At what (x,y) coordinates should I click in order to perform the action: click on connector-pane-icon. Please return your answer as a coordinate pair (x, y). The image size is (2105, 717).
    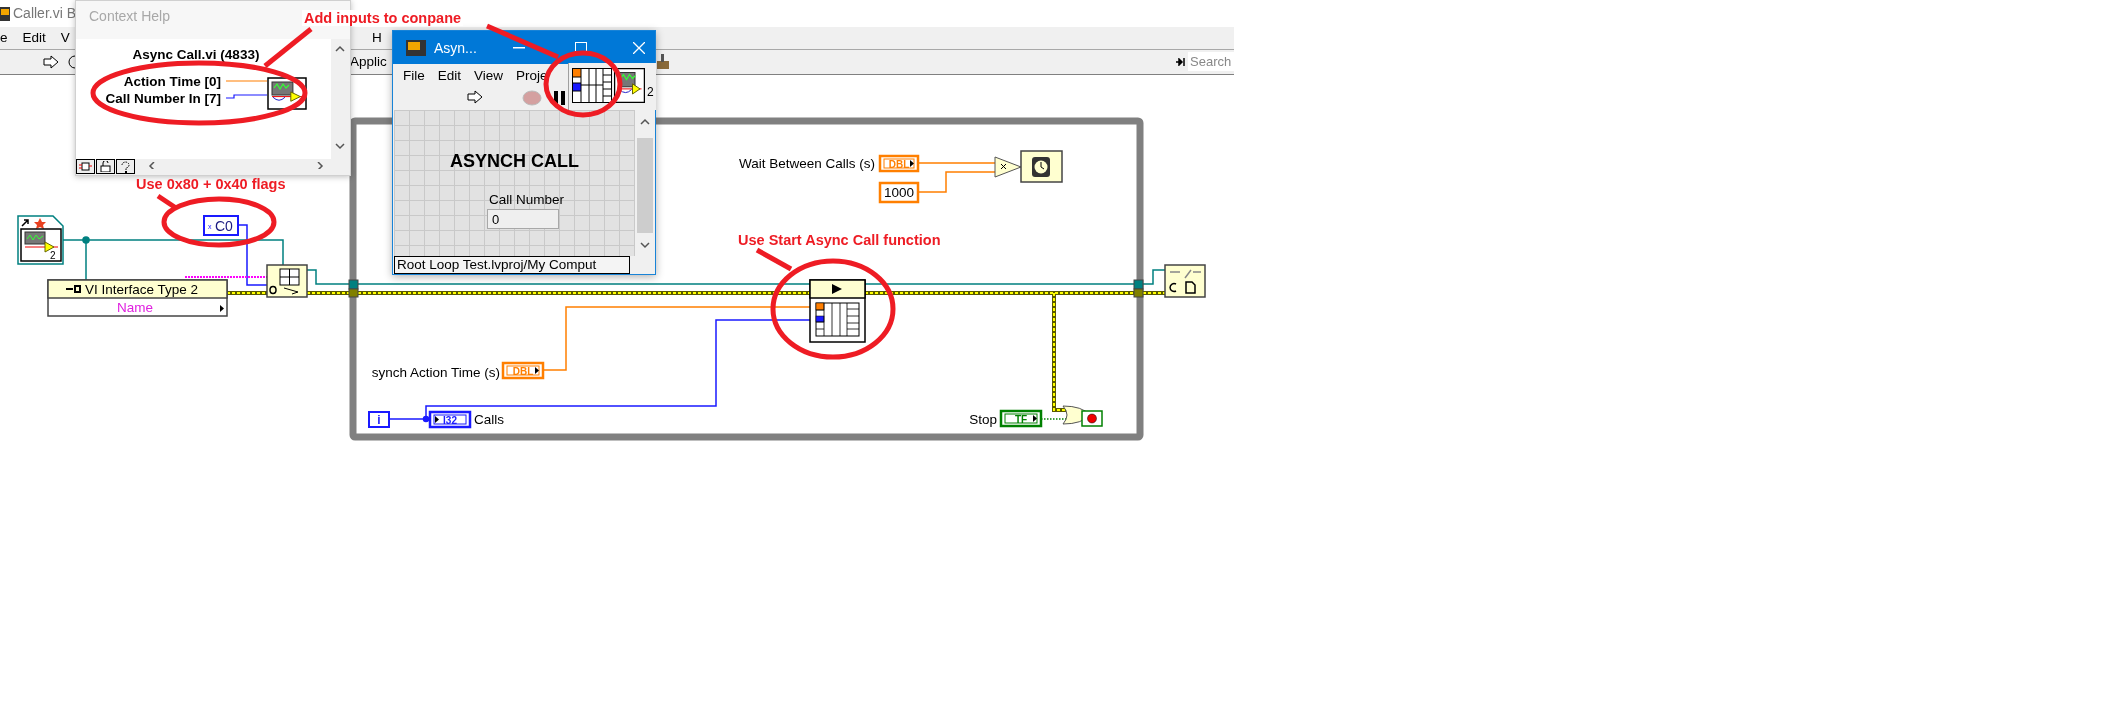
    Looking at the image, I should click on (592, 85).